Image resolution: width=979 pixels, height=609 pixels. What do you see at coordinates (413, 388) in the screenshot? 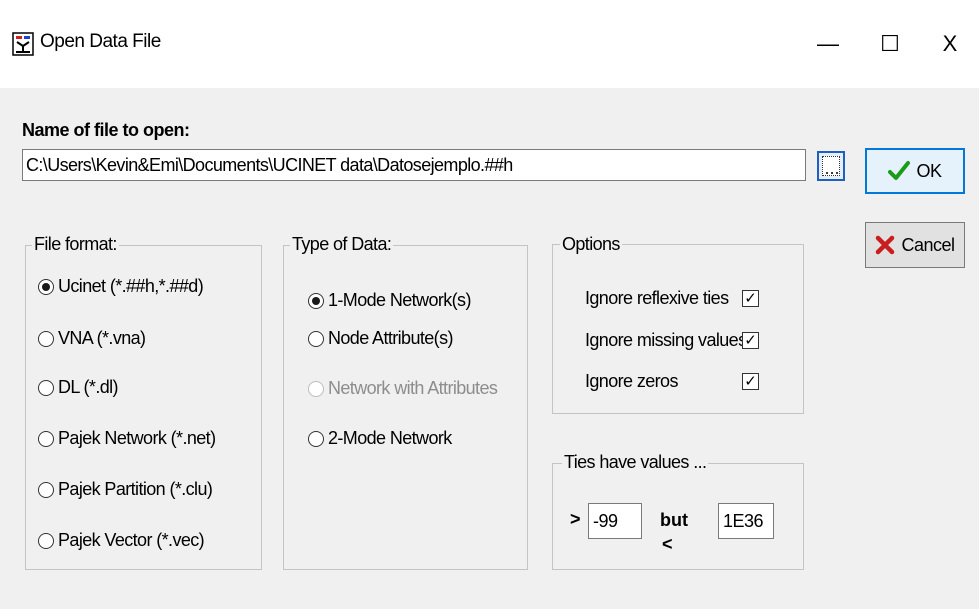
I see `type-network-with-attributes-label: Network with Attributes` at bounding box center [413, 388].